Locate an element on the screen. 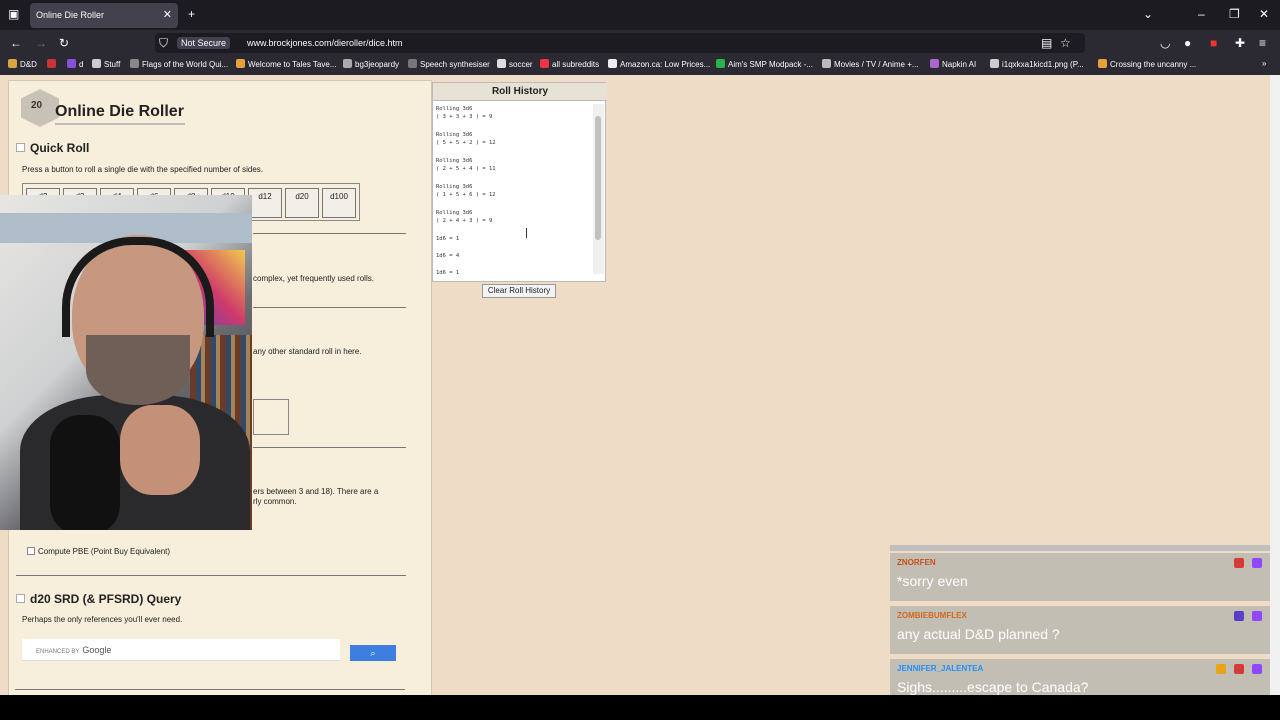  roll-history-line: 1d6 = 4 is located at coordinates (448, 256).